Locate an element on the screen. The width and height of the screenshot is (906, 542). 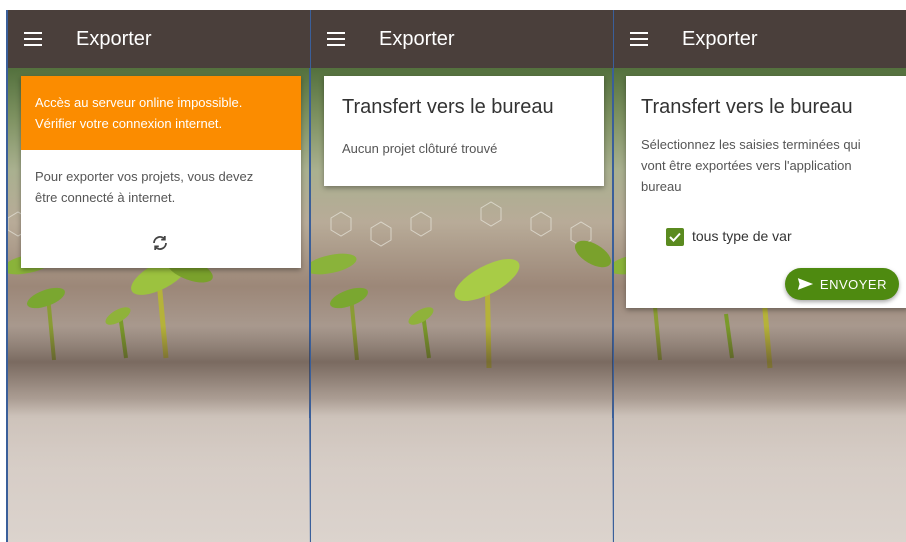
send-button-label: ENVOYER is located at coordinates (853, 284).